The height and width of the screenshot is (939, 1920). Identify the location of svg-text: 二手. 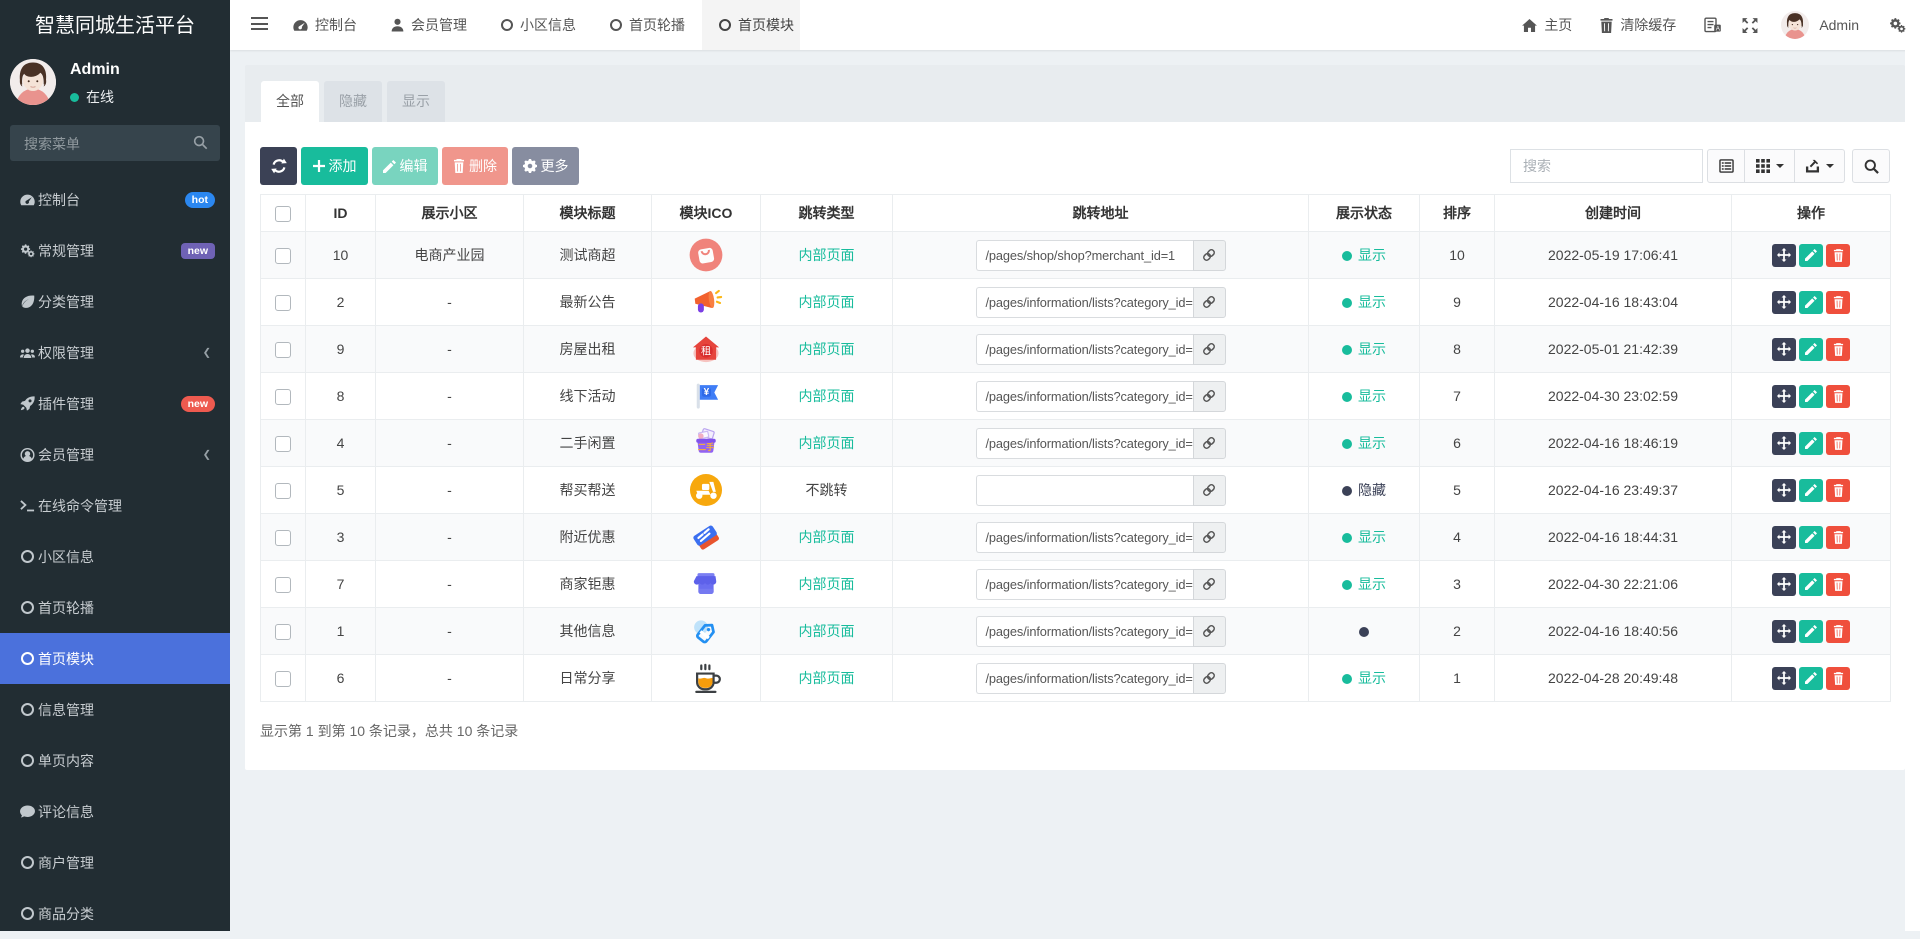
(706, 447).